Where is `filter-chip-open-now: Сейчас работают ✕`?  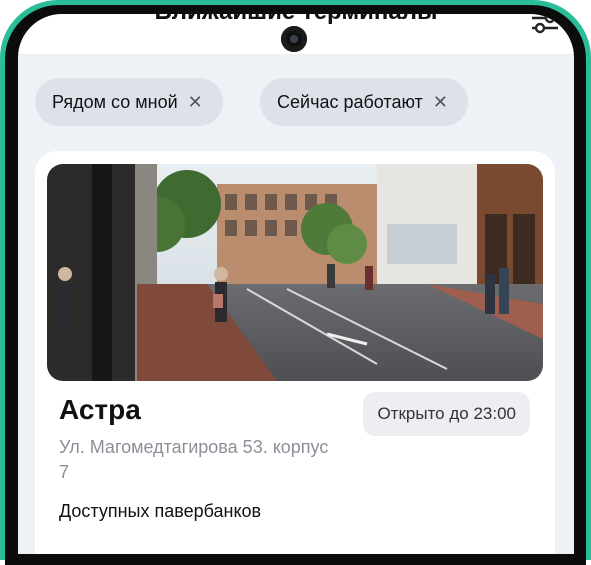 filter-chip-open-now: Сейчас работают ✕ is located at coordinates (364, 102).